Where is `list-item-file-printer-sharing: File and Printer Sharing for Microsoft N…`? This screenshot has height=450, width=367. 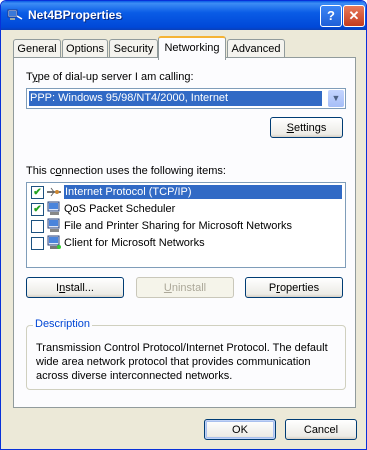 list-item-file-printer-sharing: File and Printer Sharing for Microsoft N… is located at coordinates (185, 226).